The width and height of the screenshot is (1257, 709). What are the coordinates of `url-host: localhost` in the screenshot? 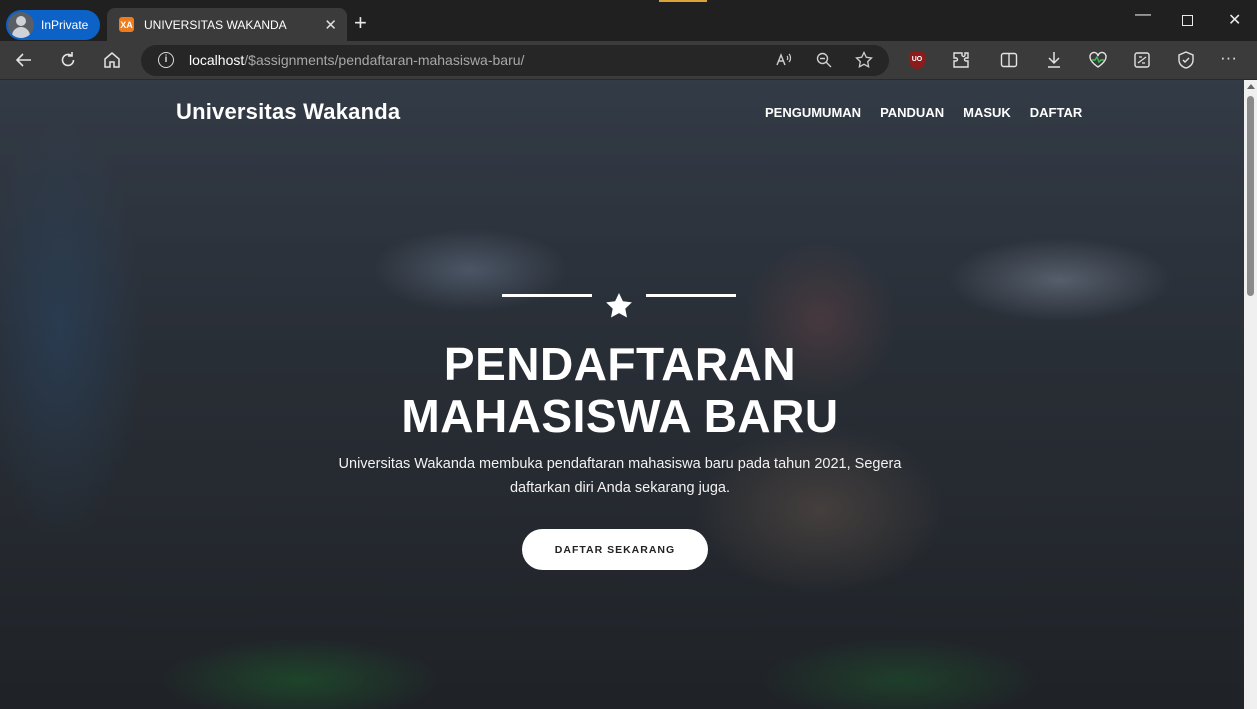 It's located at (217, 60).